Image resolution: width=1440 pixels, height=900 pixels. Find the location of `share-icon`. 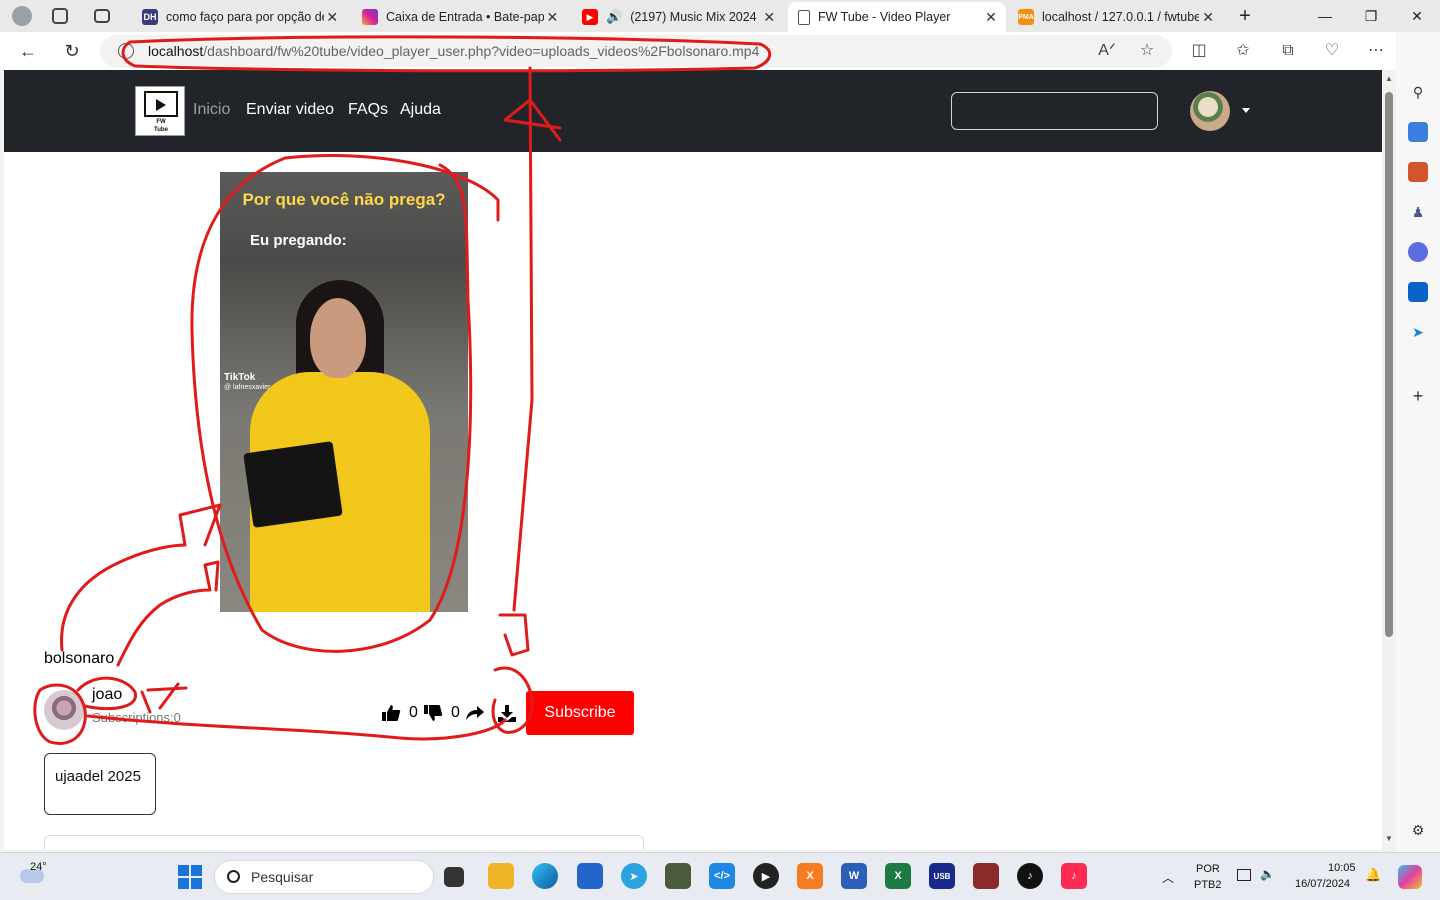

share-icon is located at coordinates (475, 713).